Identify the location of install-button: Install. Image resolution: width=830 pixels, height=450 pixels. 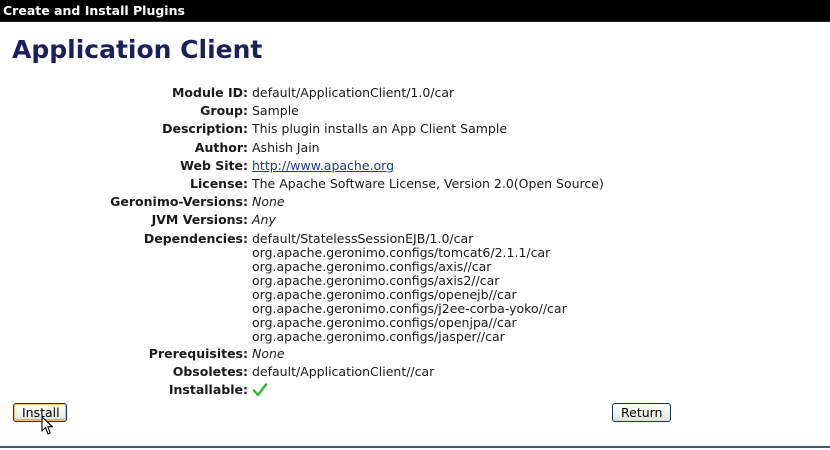
(40, 412).